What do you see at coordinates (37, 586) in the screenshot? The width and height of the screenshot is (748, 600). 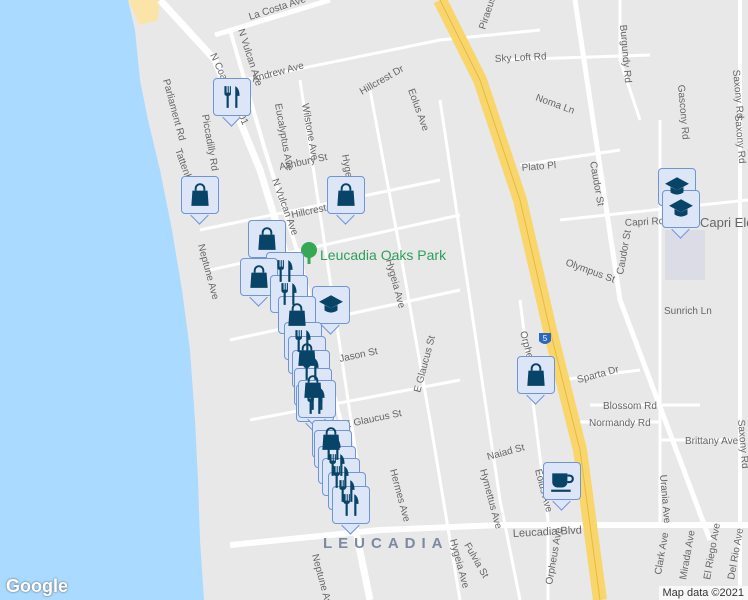 I see `google-logo: Google` at bounding box center [37, 586].